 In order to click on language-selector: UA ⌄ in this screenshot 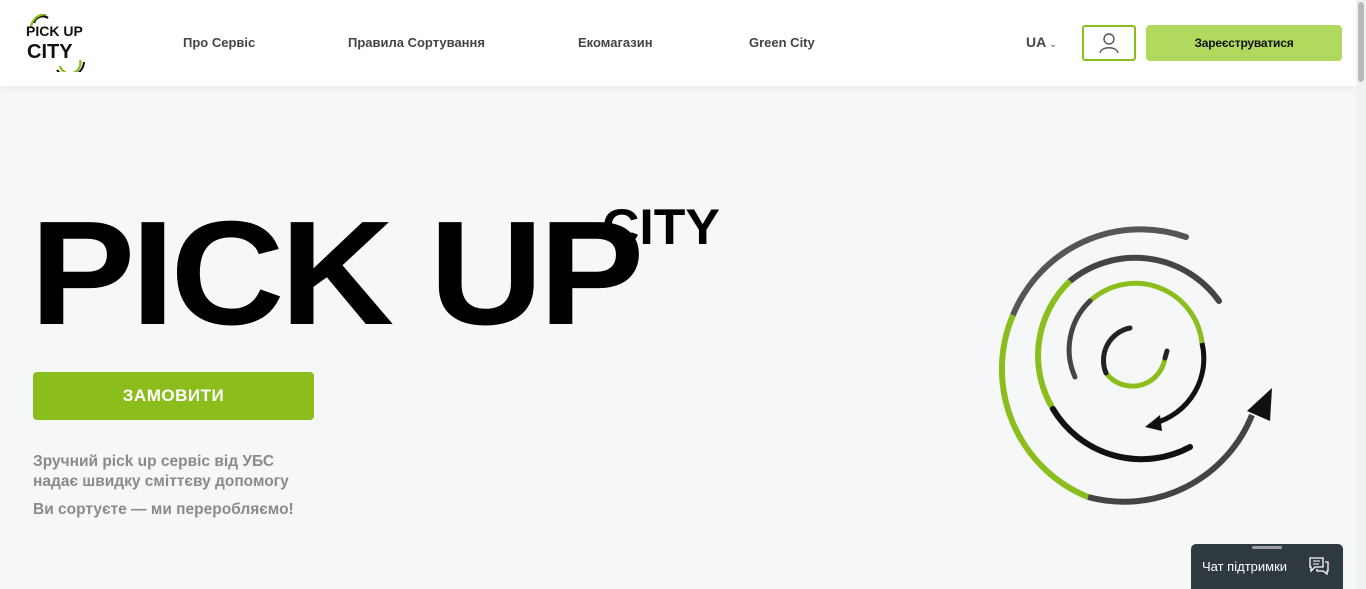, I will do `click(1041, 42)`.